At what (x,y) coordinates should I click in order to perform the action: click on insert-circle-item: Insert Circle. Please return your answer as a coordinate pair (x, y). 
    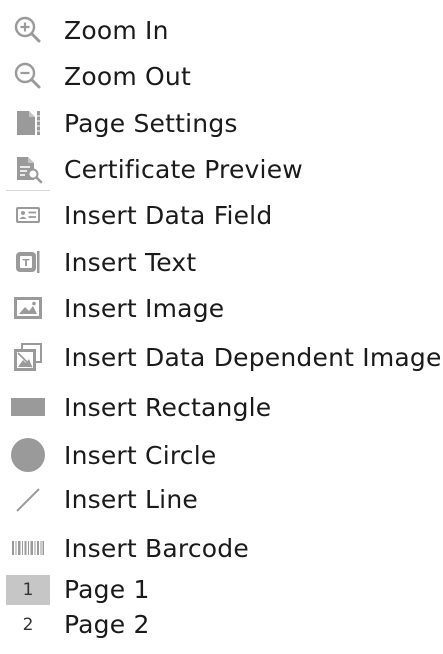
    Looking at the image, I should click on (221, 455).